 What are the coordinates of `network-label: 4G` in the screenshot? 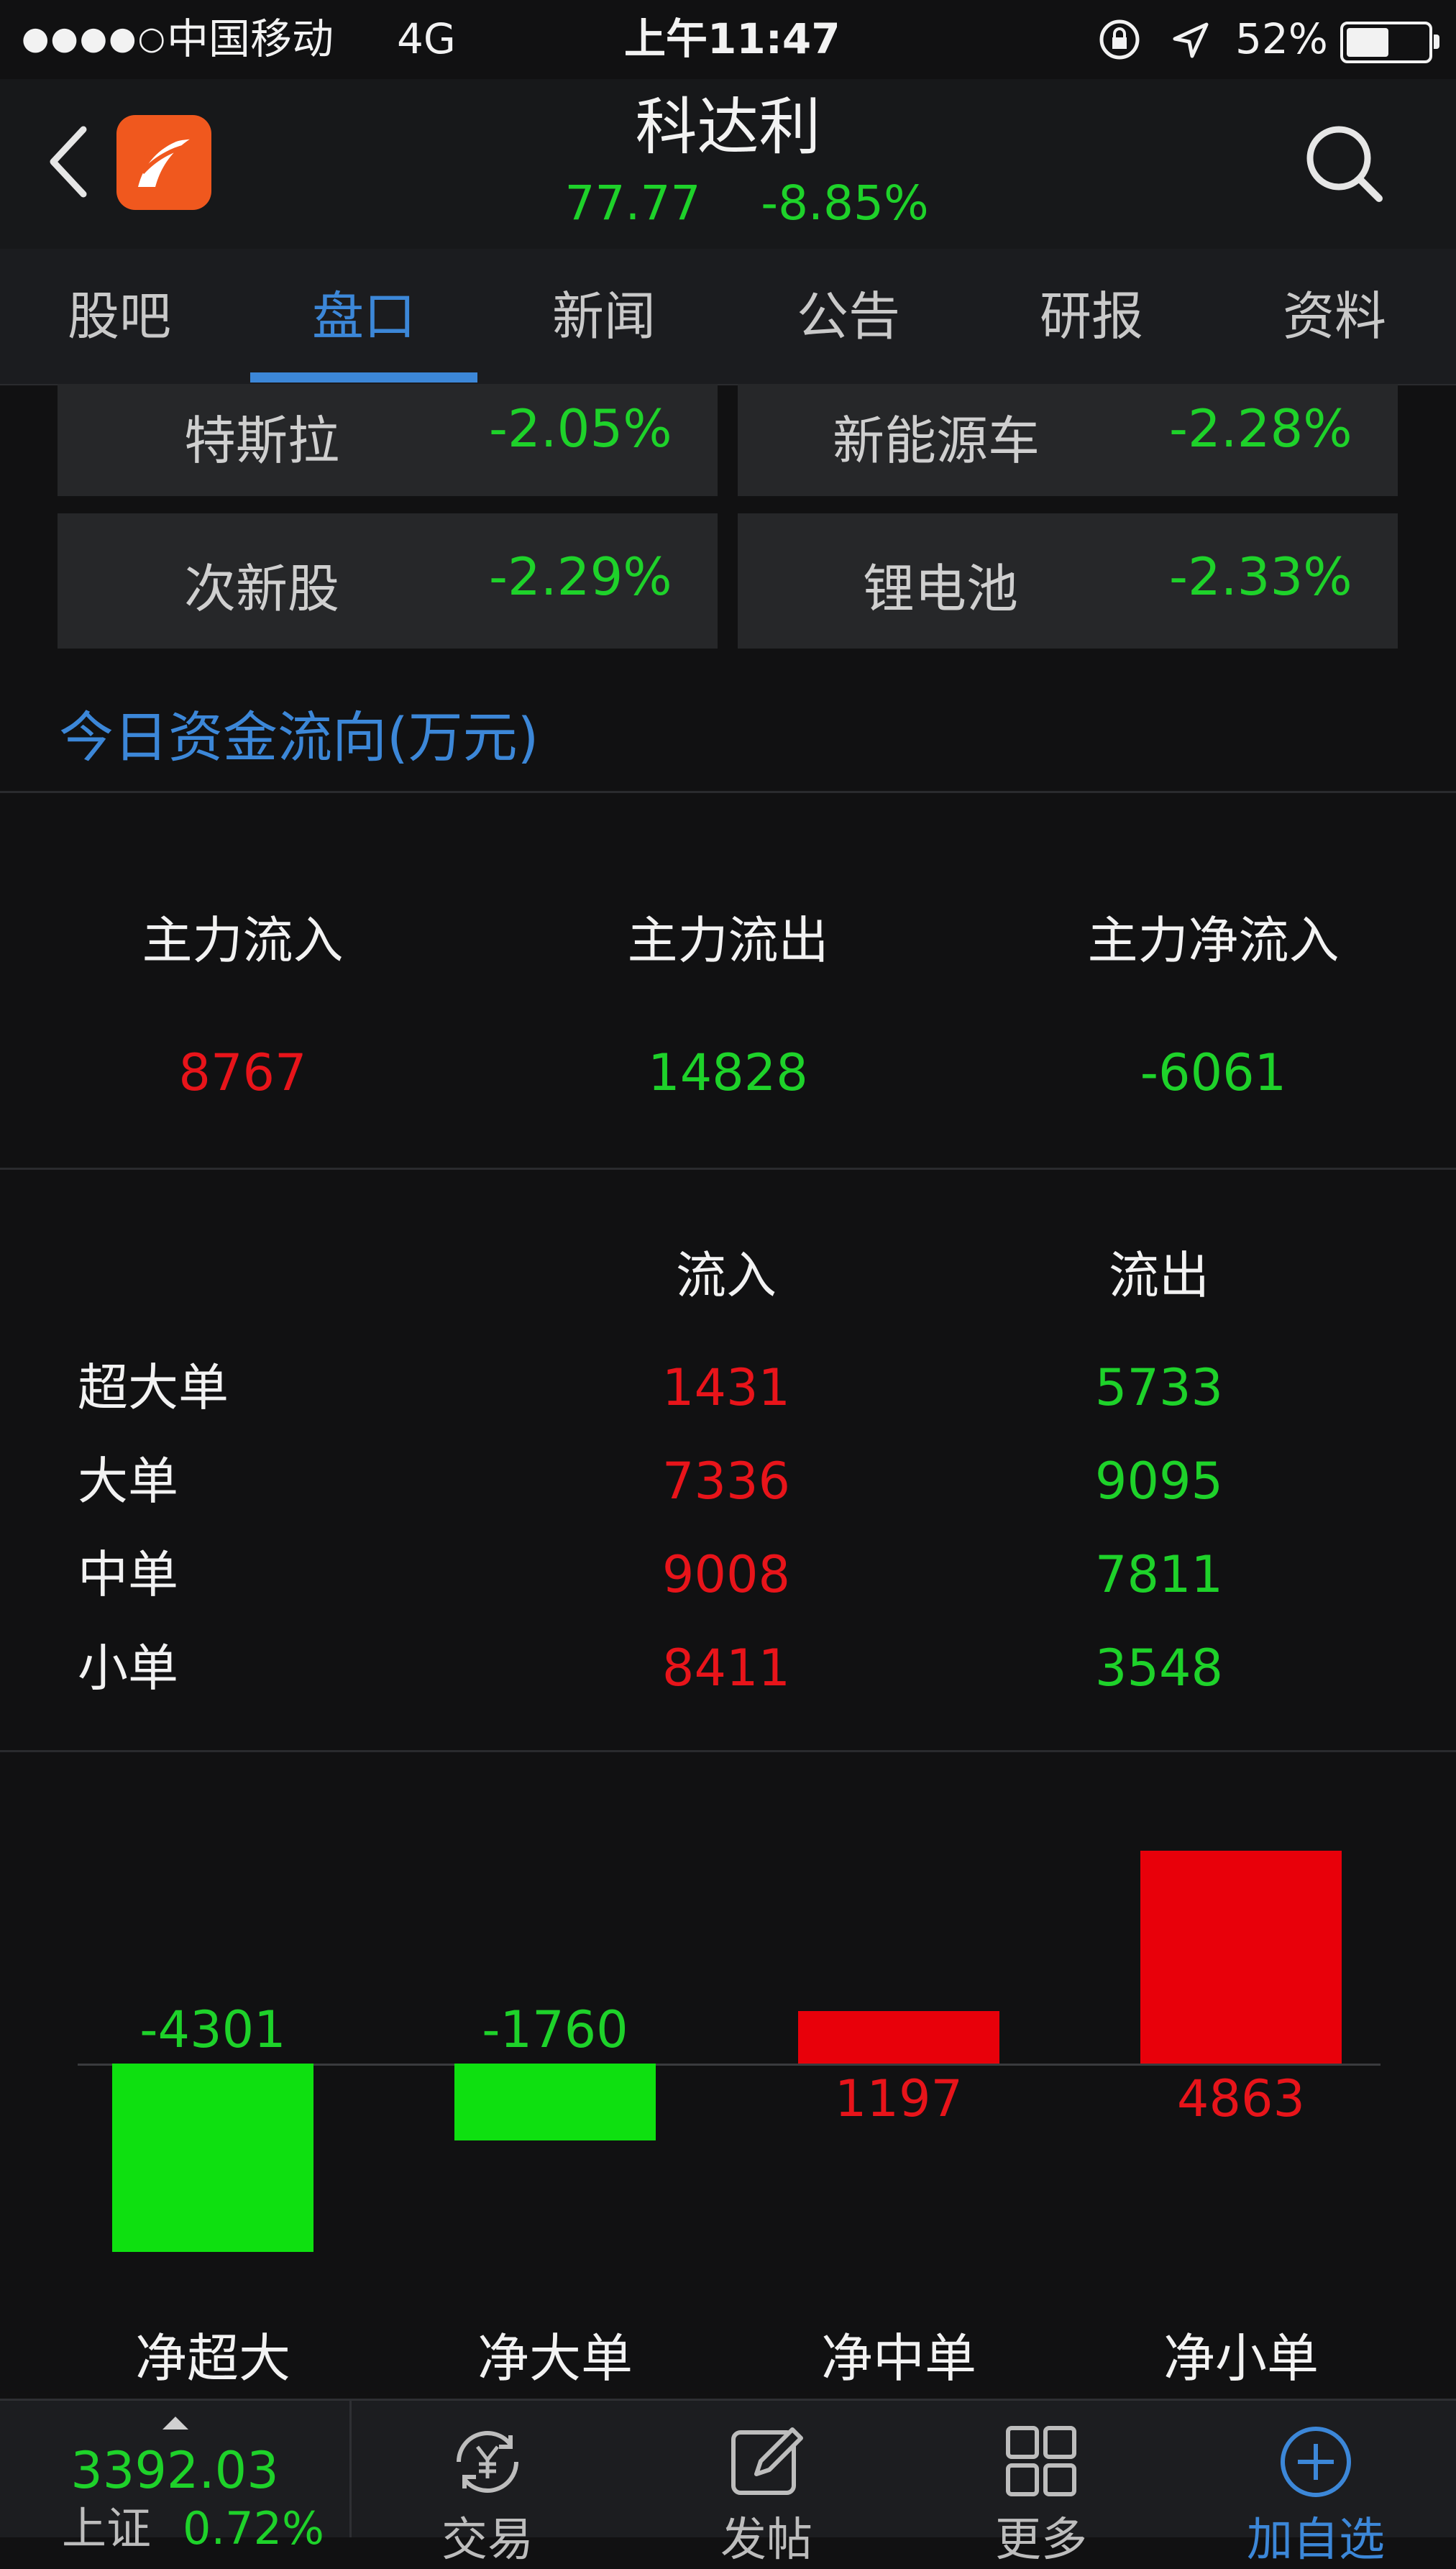 It's located at (426, 38).